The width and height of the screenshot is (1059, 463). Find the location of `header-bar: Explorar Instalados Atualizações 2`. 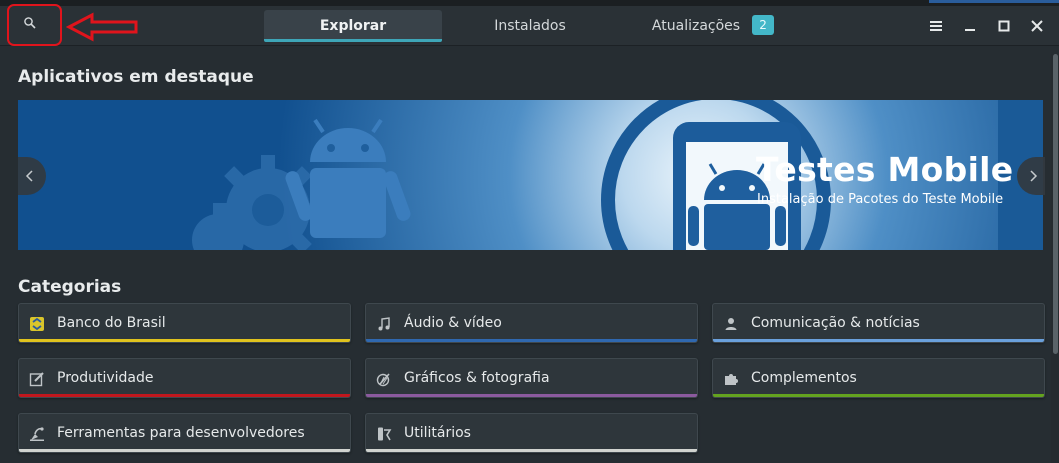

header-bar: Explorar Instalados Atualizações 2 is located at coordinates (529, 26).